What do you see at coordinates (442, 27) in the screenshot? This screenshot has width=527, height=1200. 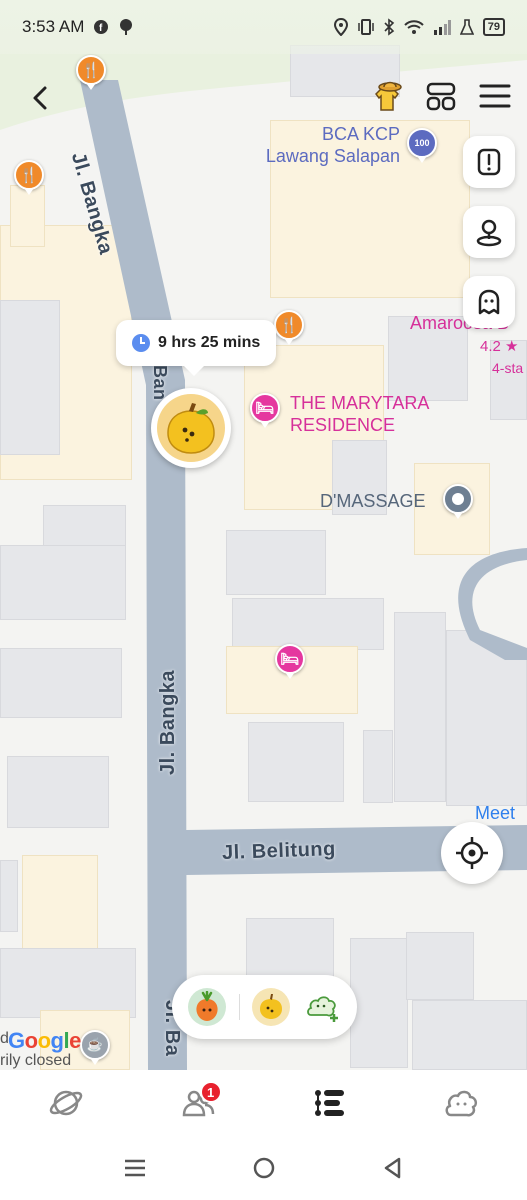 I see `signal-icon` at bounding box center [442, 27].